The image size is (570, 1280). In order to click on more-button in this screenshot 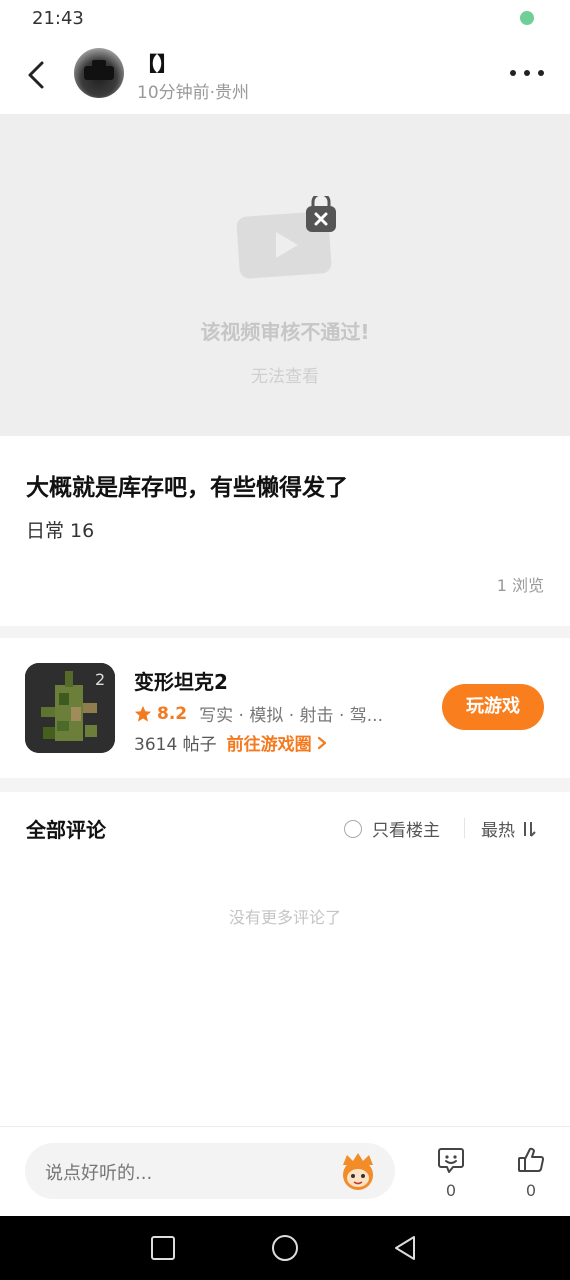, I will do `click(527, 73)`.